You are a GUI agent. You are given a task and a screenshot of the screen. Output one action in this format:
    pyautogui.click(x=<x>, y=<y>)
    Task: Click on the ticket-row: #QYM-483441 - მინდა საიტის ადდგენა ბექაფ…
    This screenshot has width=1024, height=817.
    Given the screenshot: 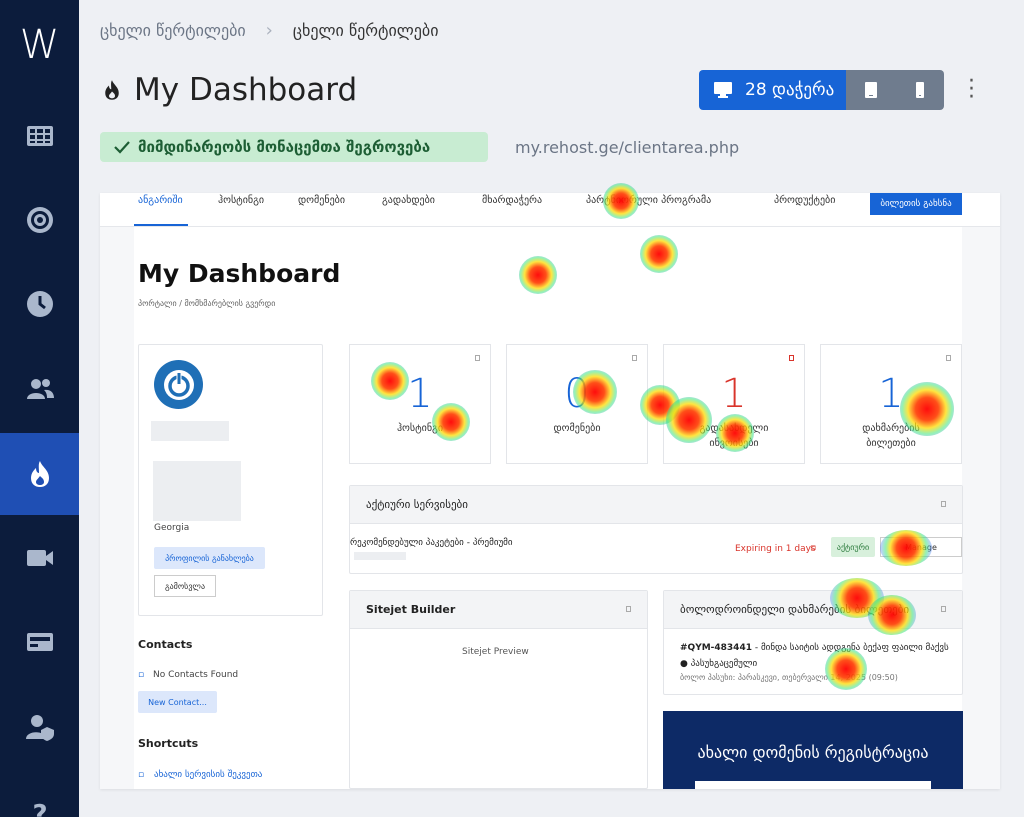 What is the action you would take?
    pyautogui.click(x=814, y=648)
    